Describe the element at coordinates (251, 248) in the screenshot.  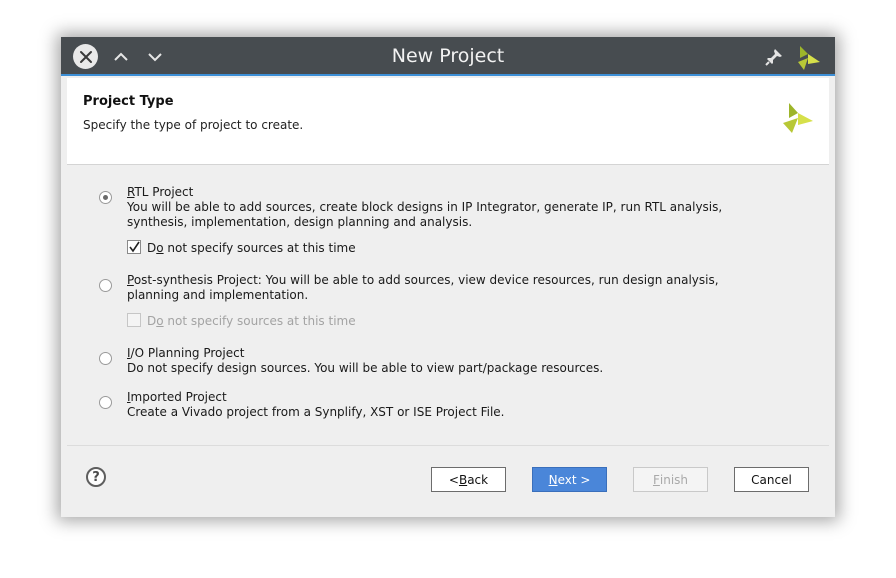
I see `rtl-no-sources-label: Do not specify sources at this time` at that location.